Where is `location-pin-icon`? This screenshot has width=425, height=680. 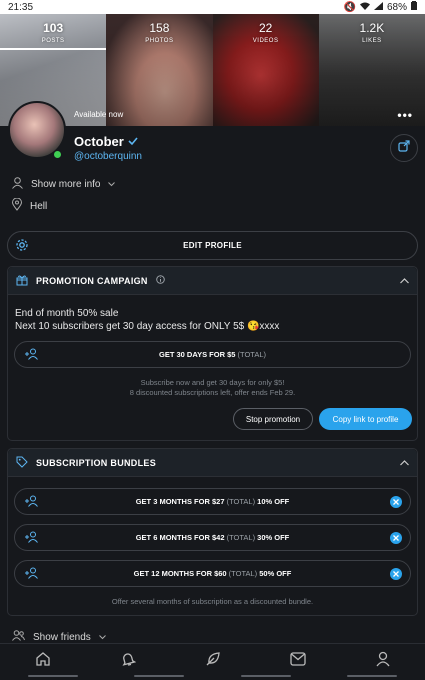 location-pin-icon is located at coordinates (17, 205).